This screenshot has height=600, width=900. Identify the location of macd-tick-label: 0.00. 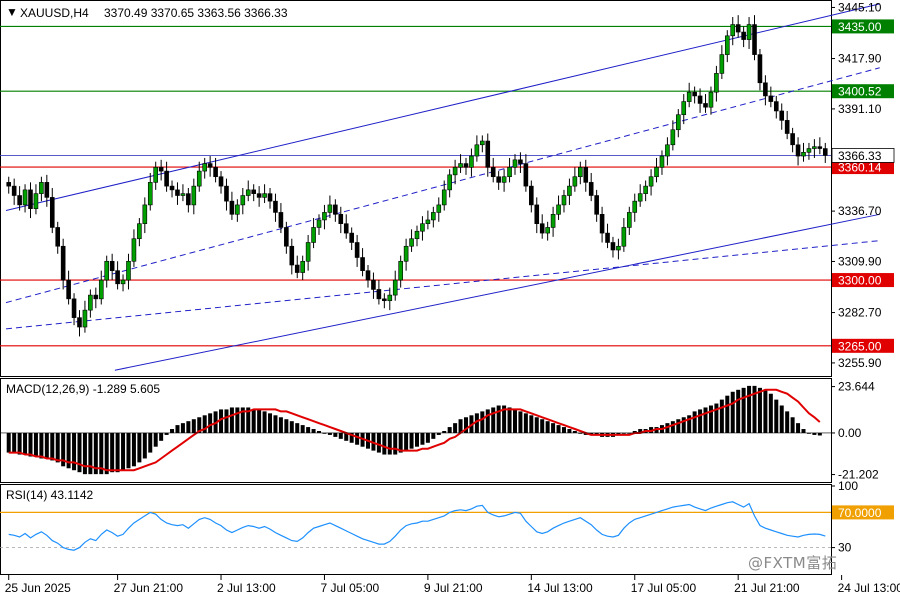
(850, 433).